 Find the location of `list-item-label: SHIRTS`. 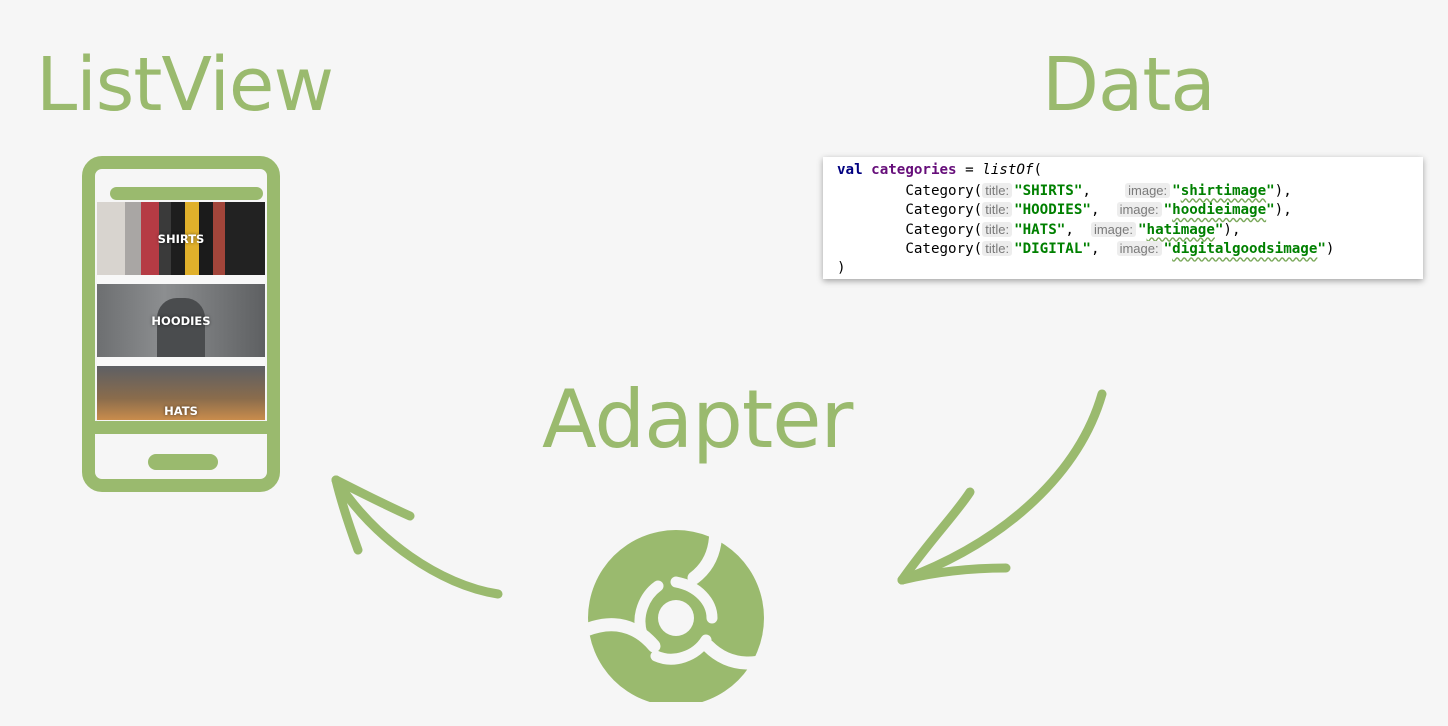

list-item-label: SHIRTS is located at coordinates (181, 238).